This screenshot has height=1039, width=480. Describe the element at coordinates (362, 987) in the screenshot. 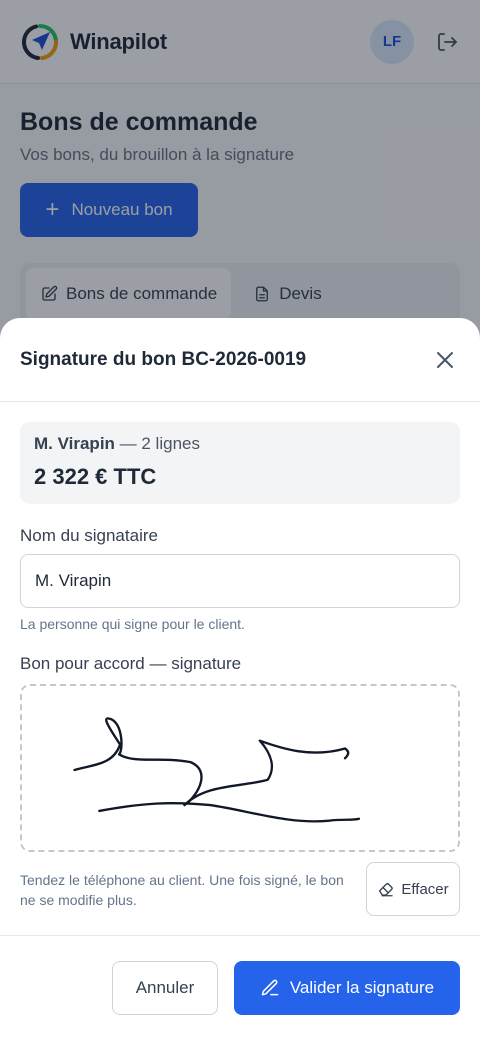

I see `validate-label: Valider la signature` at that location.